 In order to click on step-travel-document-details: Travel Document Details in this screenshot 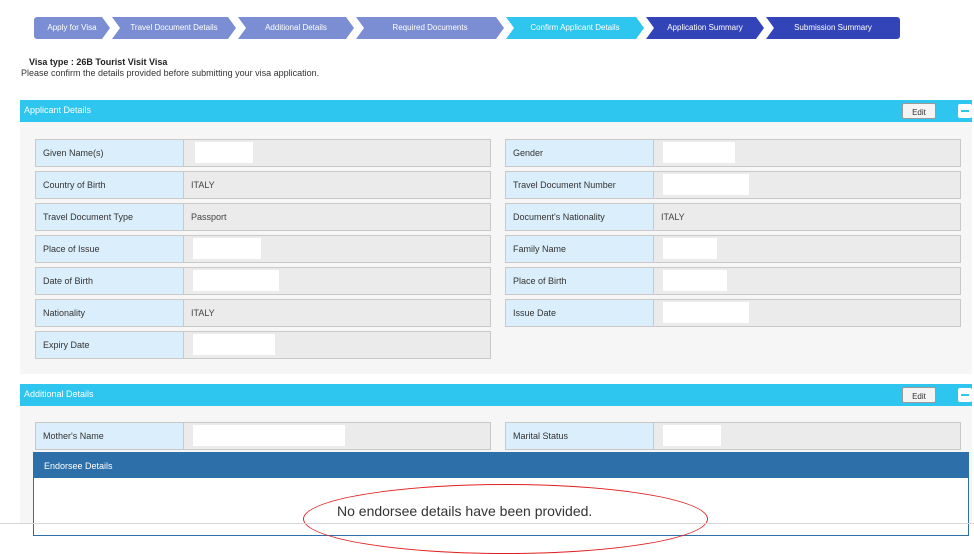, I will do `click(174, 28)`.